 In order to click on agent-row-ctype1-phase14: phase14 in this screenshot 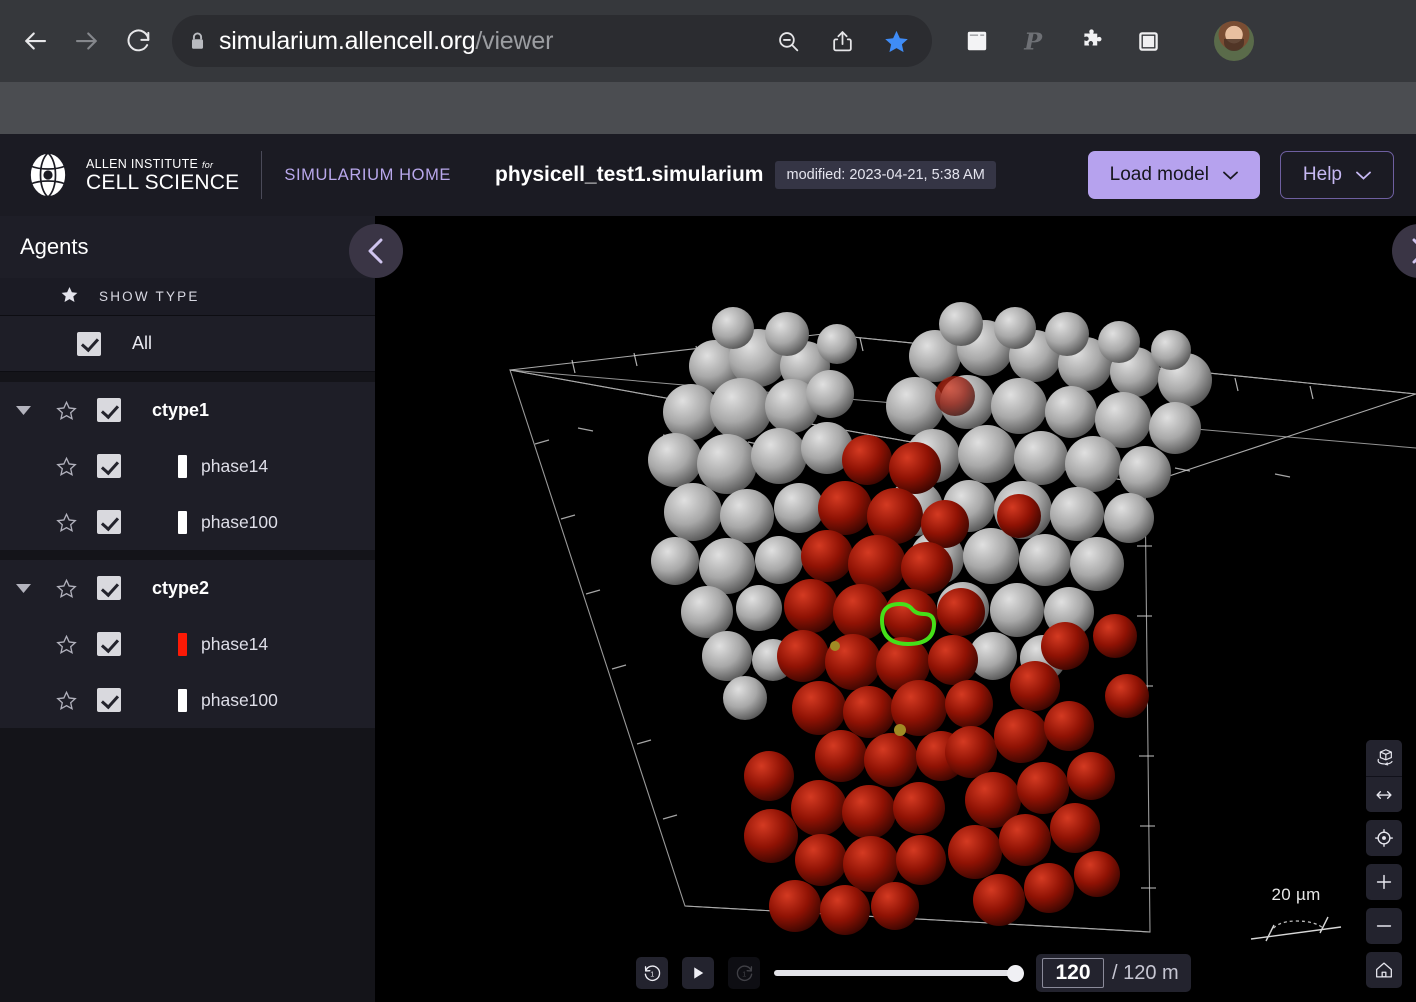, I will do `click(187, 466)`.